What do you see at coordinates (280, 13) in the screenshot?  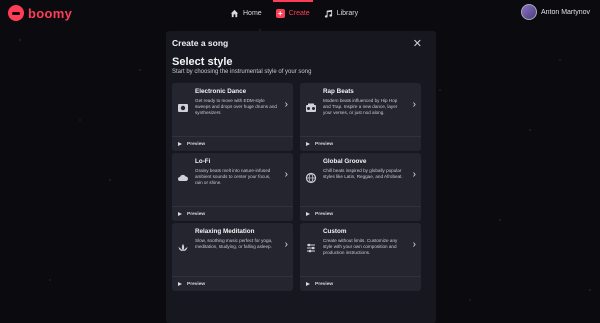 I see `create-icon: +` at bounding box center [280, 13].